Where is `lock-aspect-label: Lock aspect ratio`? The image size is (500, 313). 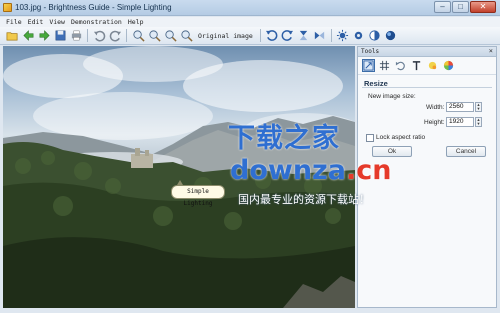
lock-aspect-label: Lock aspect ratio is located at coordinates (401, 137).